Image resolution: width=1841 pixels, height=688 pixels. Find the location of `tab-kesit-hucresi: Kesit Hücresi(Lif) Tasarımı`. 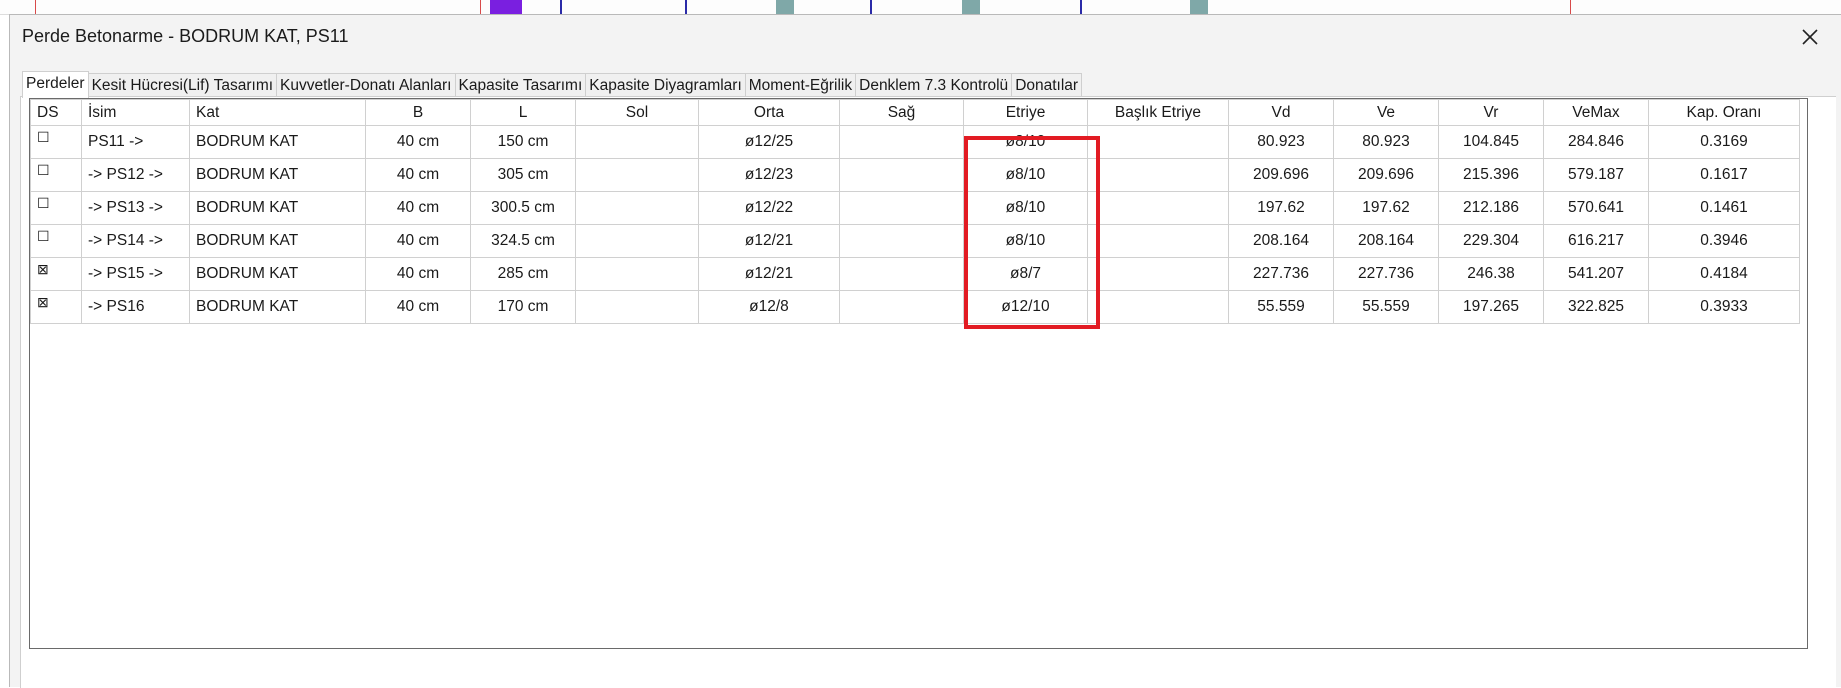

tab-kesit-hucresi: Kesit Hücresi(Lif) Tasarımı is located at coordinates (183, 85).